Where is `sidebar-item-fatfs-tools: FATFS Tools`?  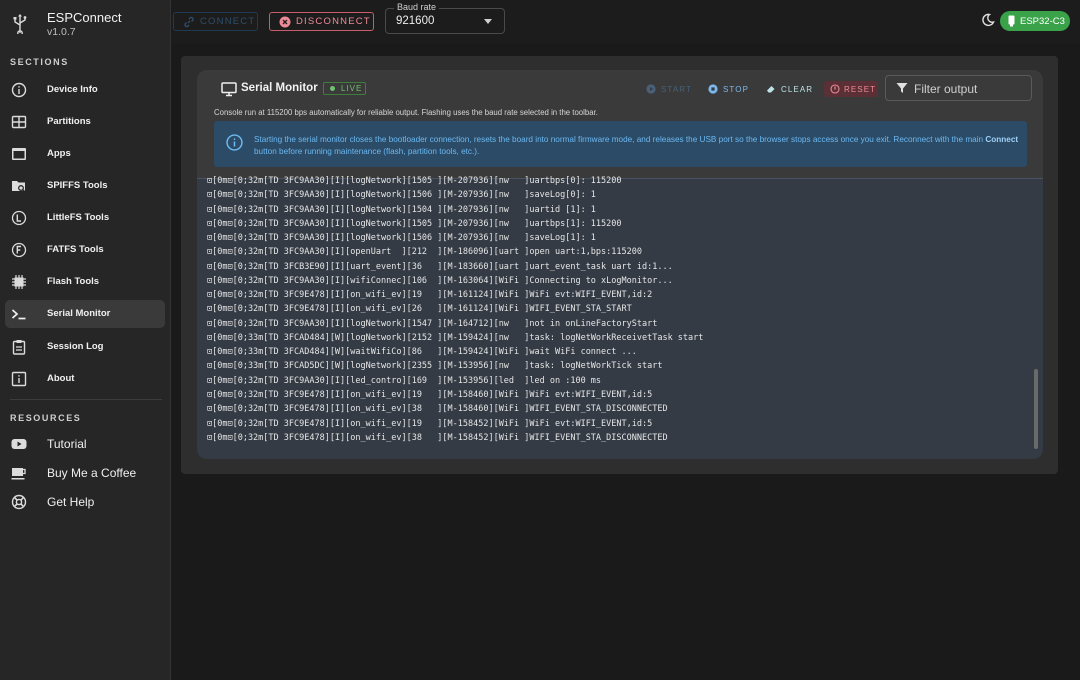 sidebar-item-fatfs-tools: FATFS Tools is located at coordinates (85, 250).